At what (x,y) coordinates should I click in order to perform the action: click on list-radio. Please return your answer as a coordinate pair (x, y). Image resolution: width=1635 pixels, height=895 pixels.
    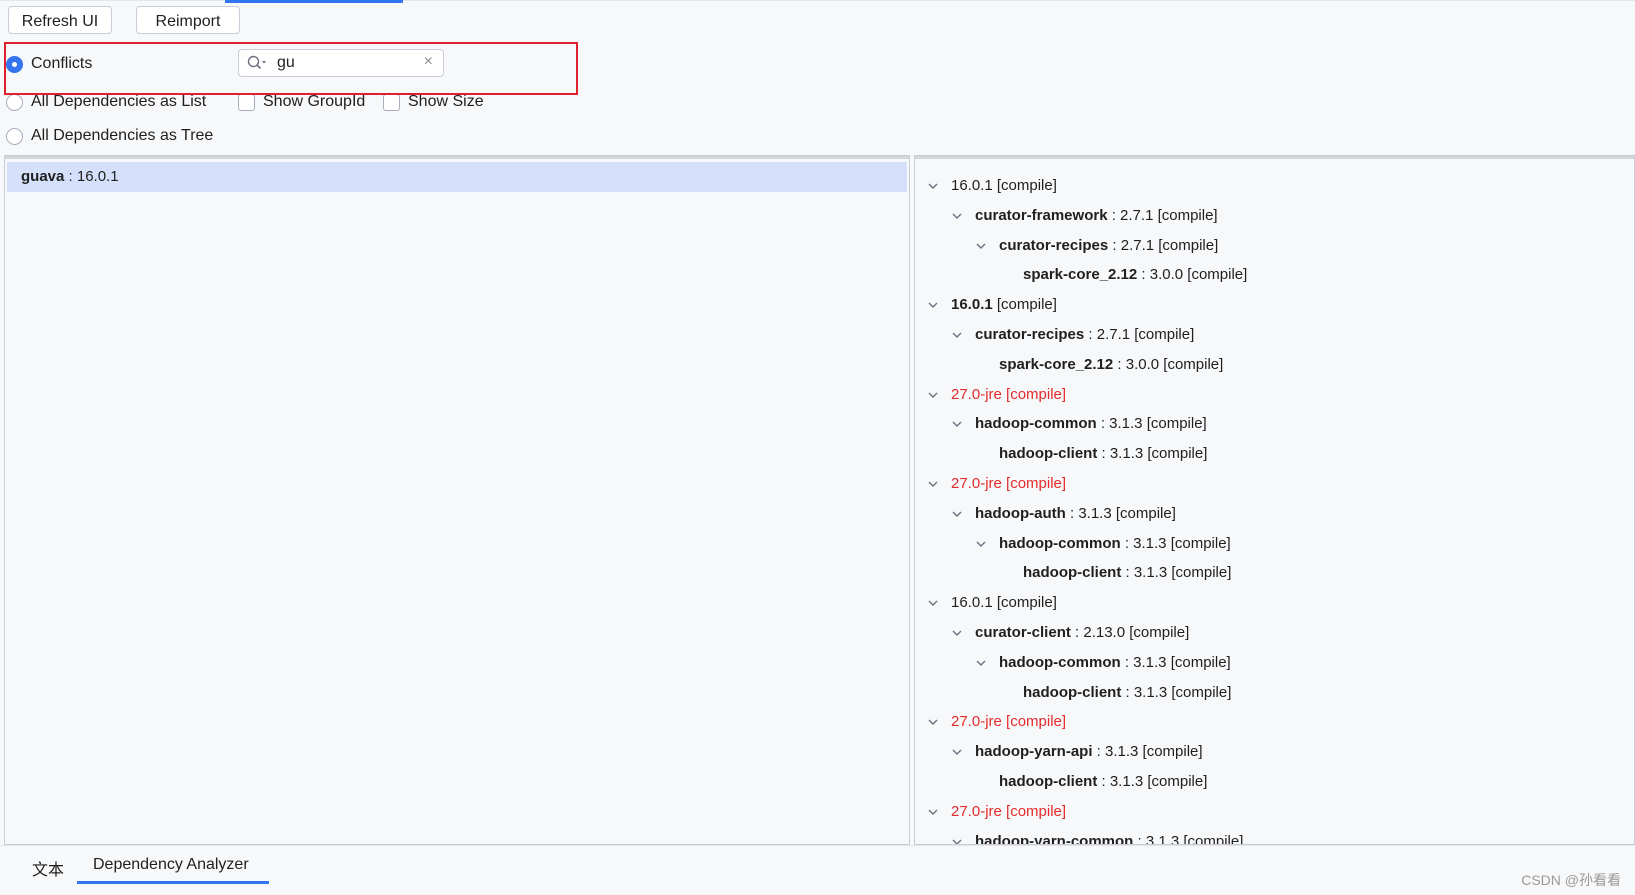
    Looking at the image, I should click on (14, 102).